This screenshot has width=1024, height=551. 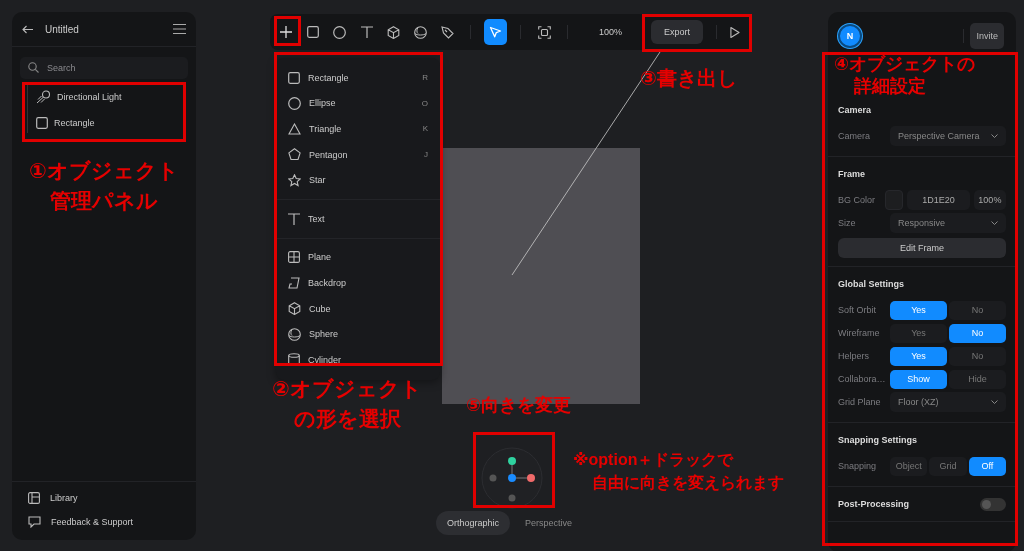 I want to click on pointer-icon, so click(x=496, y=32).